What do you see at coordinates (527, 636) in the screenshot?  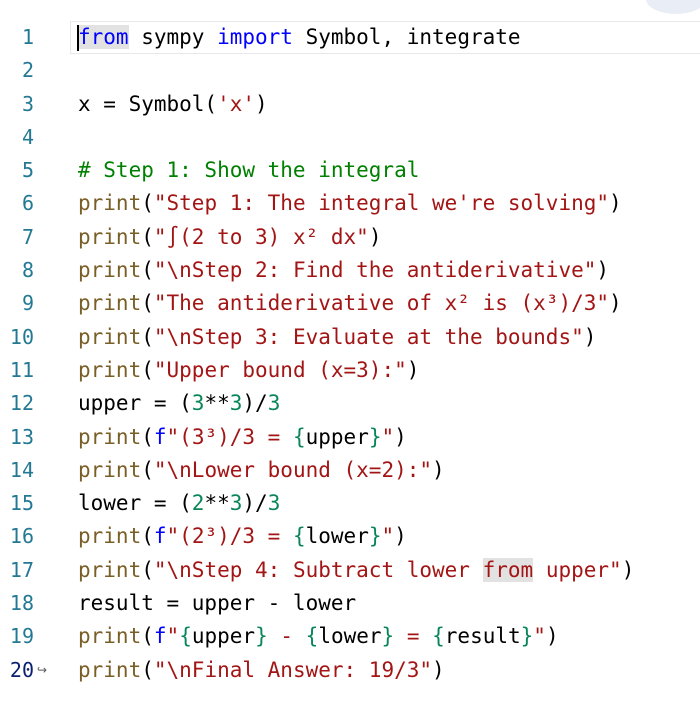 I see `code-token: }` at bounding box center [527, 636].